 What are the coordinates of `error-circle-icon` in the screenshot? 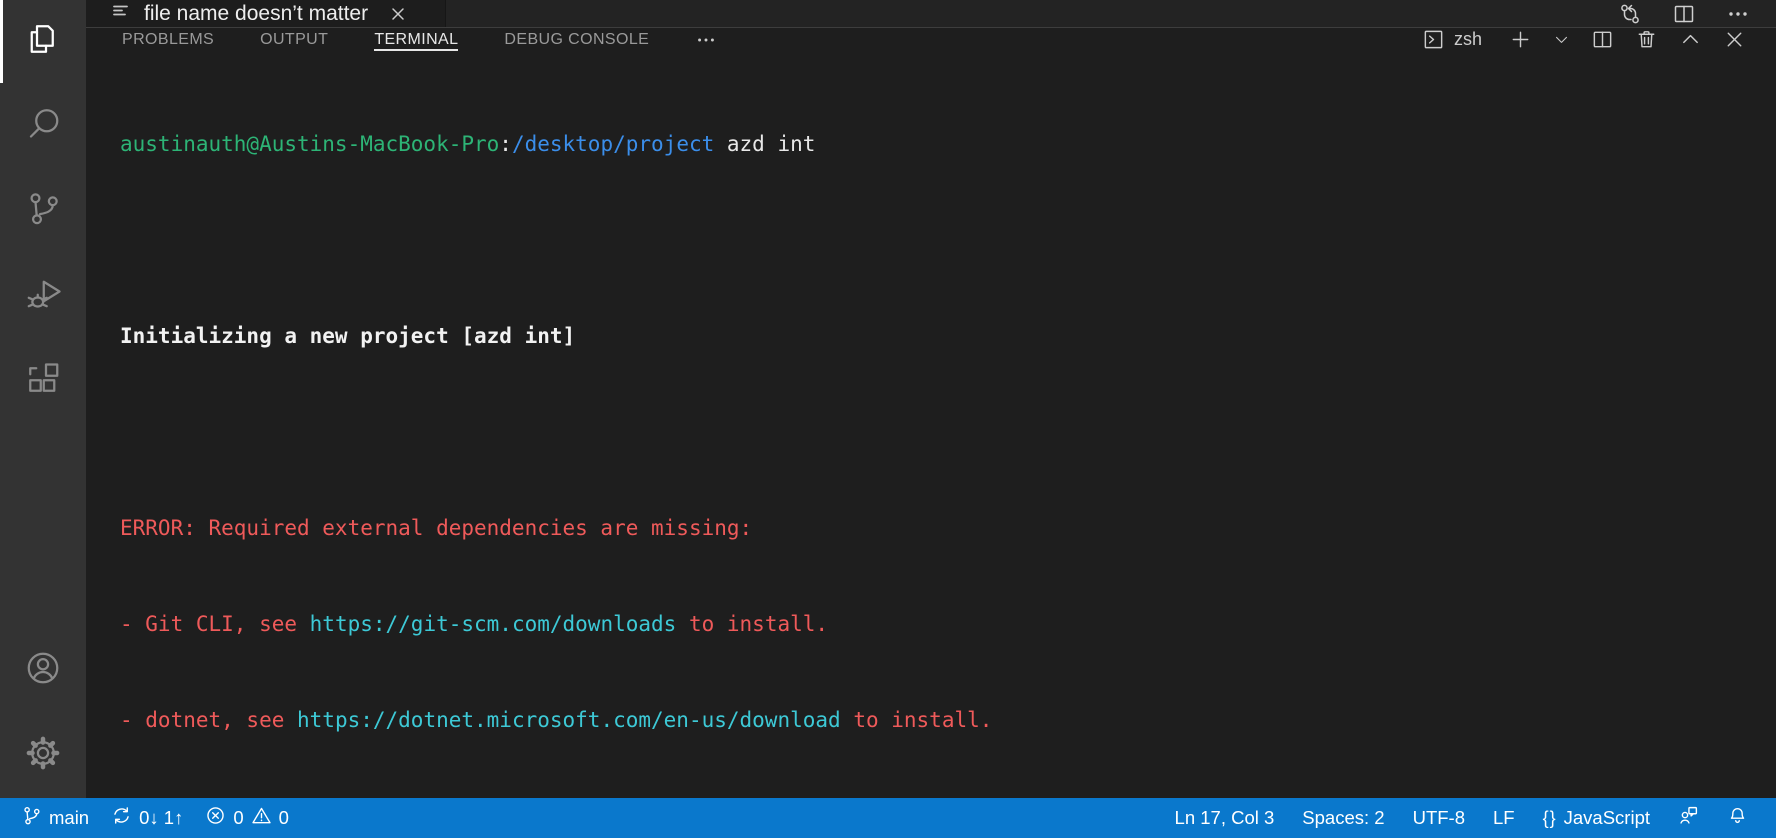 It's located at (215, 818).